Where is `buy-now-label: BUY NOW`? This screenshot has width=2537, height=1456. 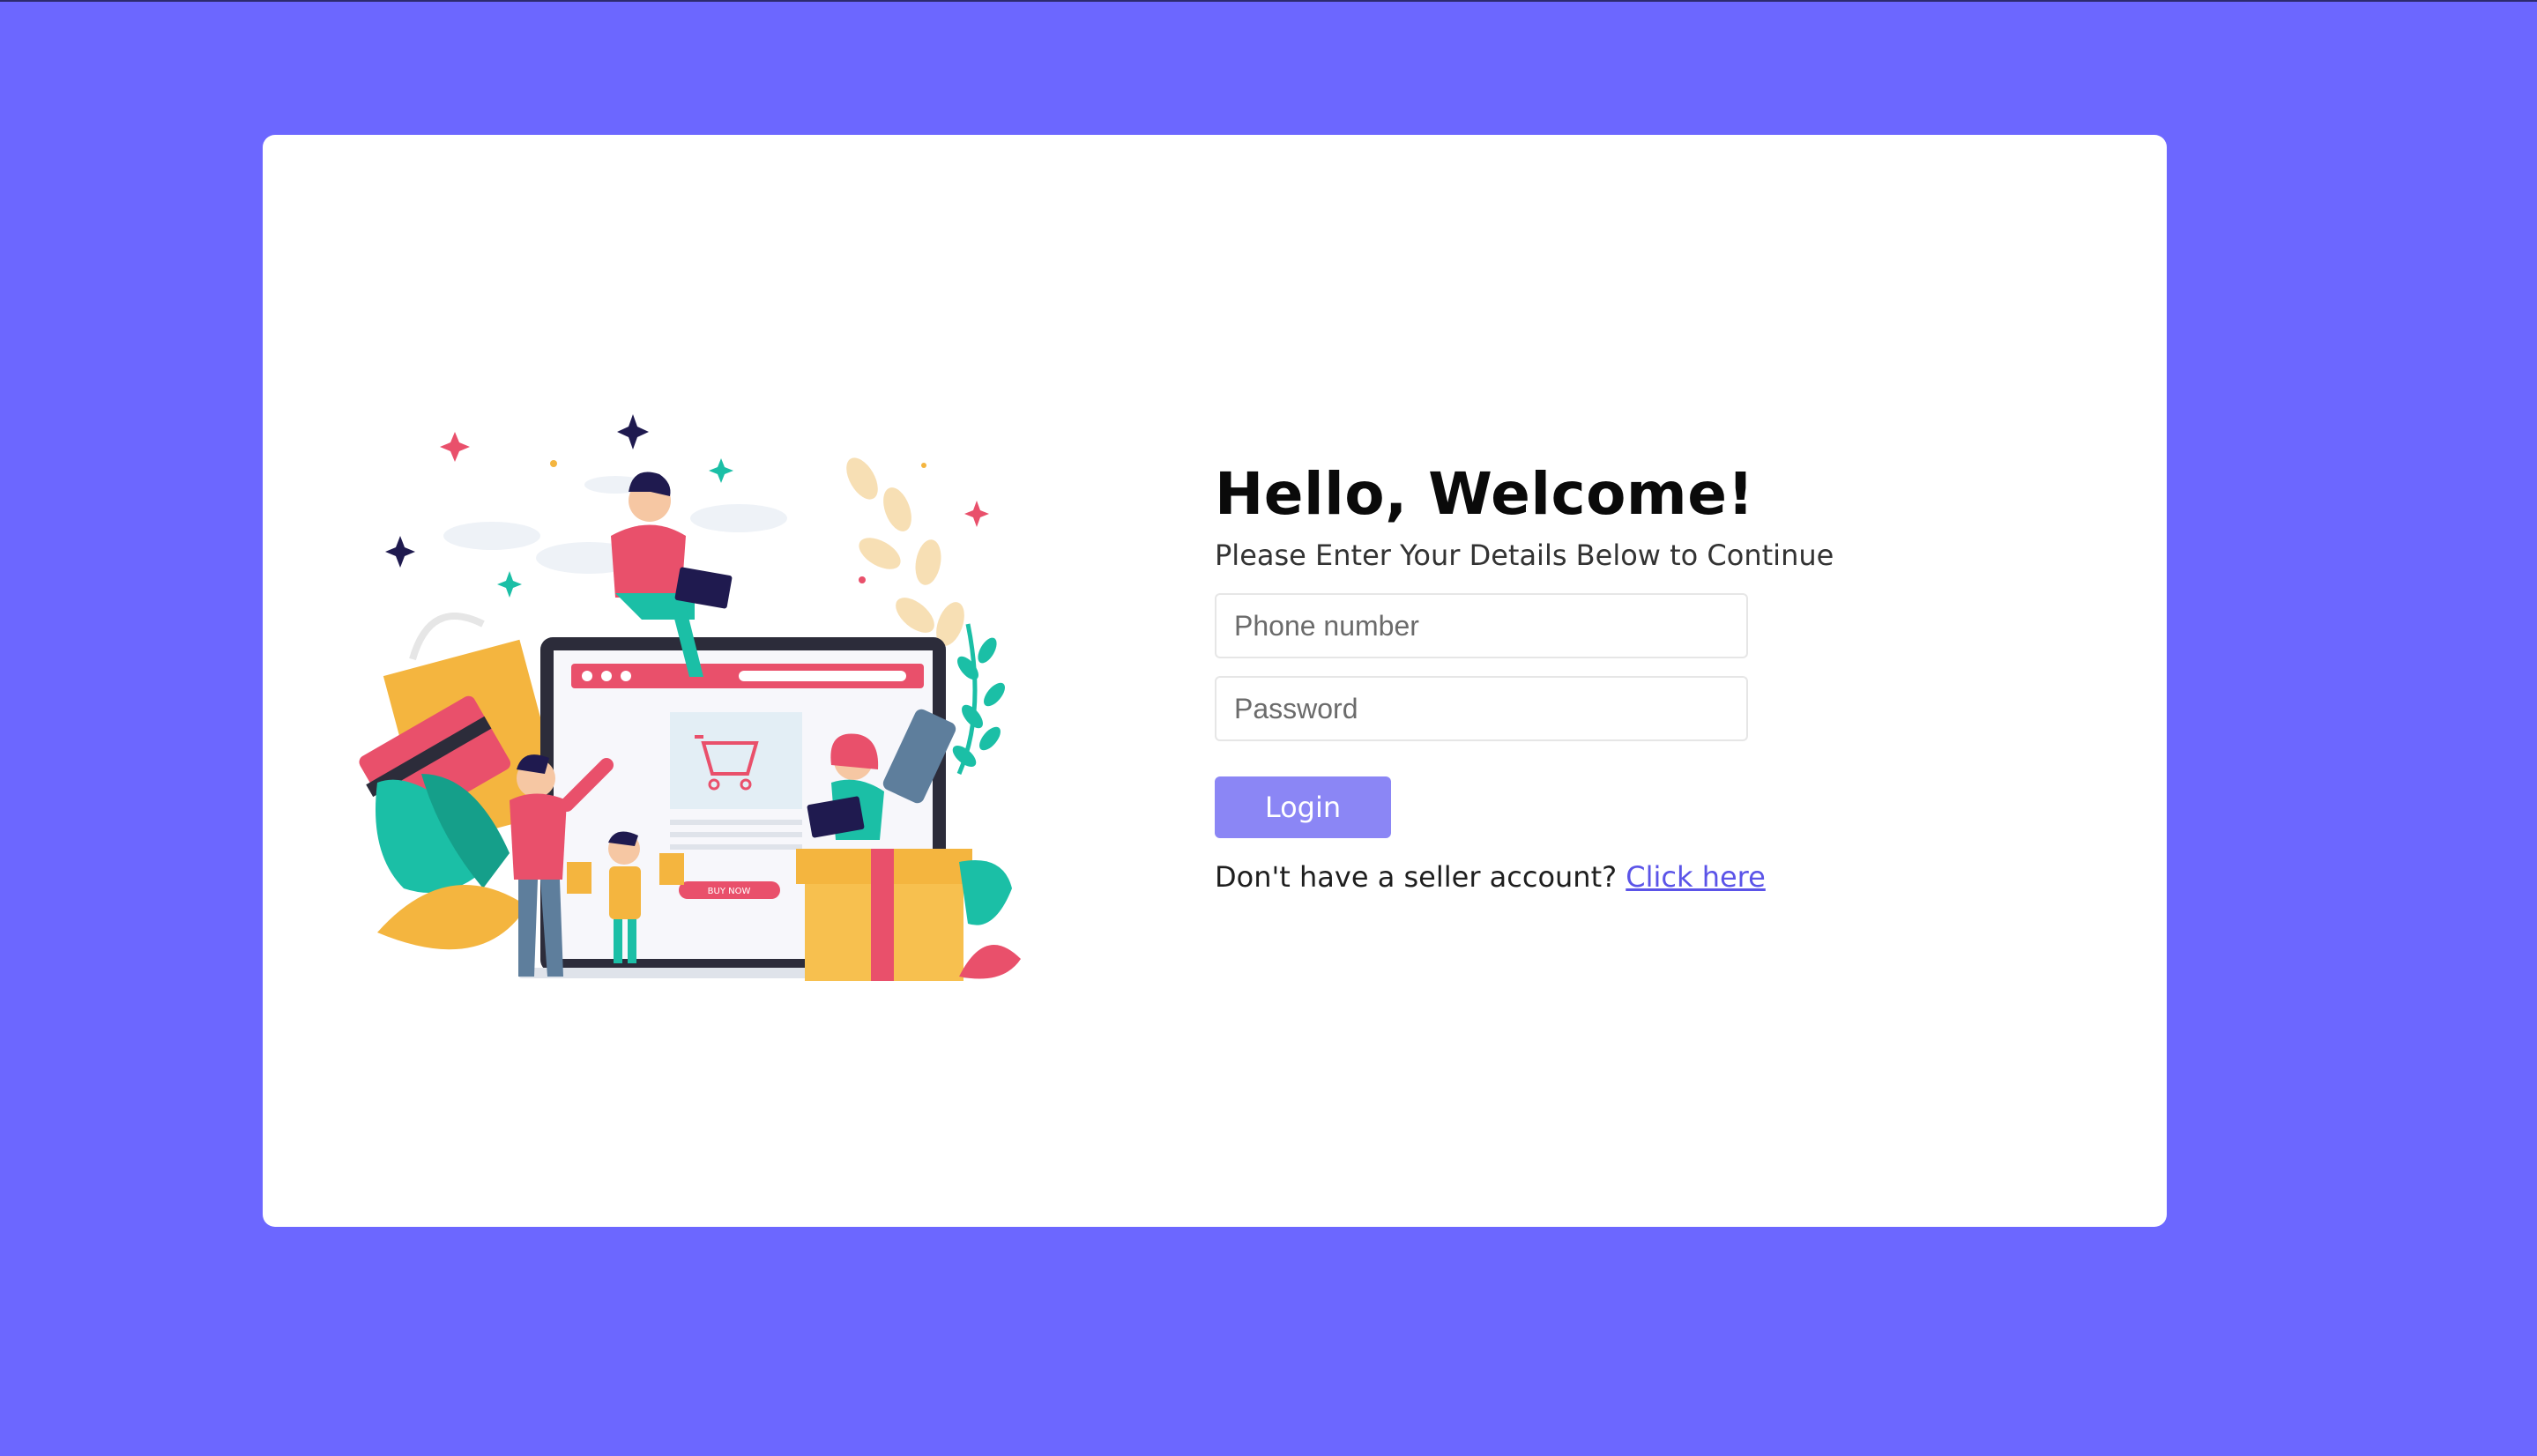 buy-now-label: BUY NOW is located at coordinates (729, 891).